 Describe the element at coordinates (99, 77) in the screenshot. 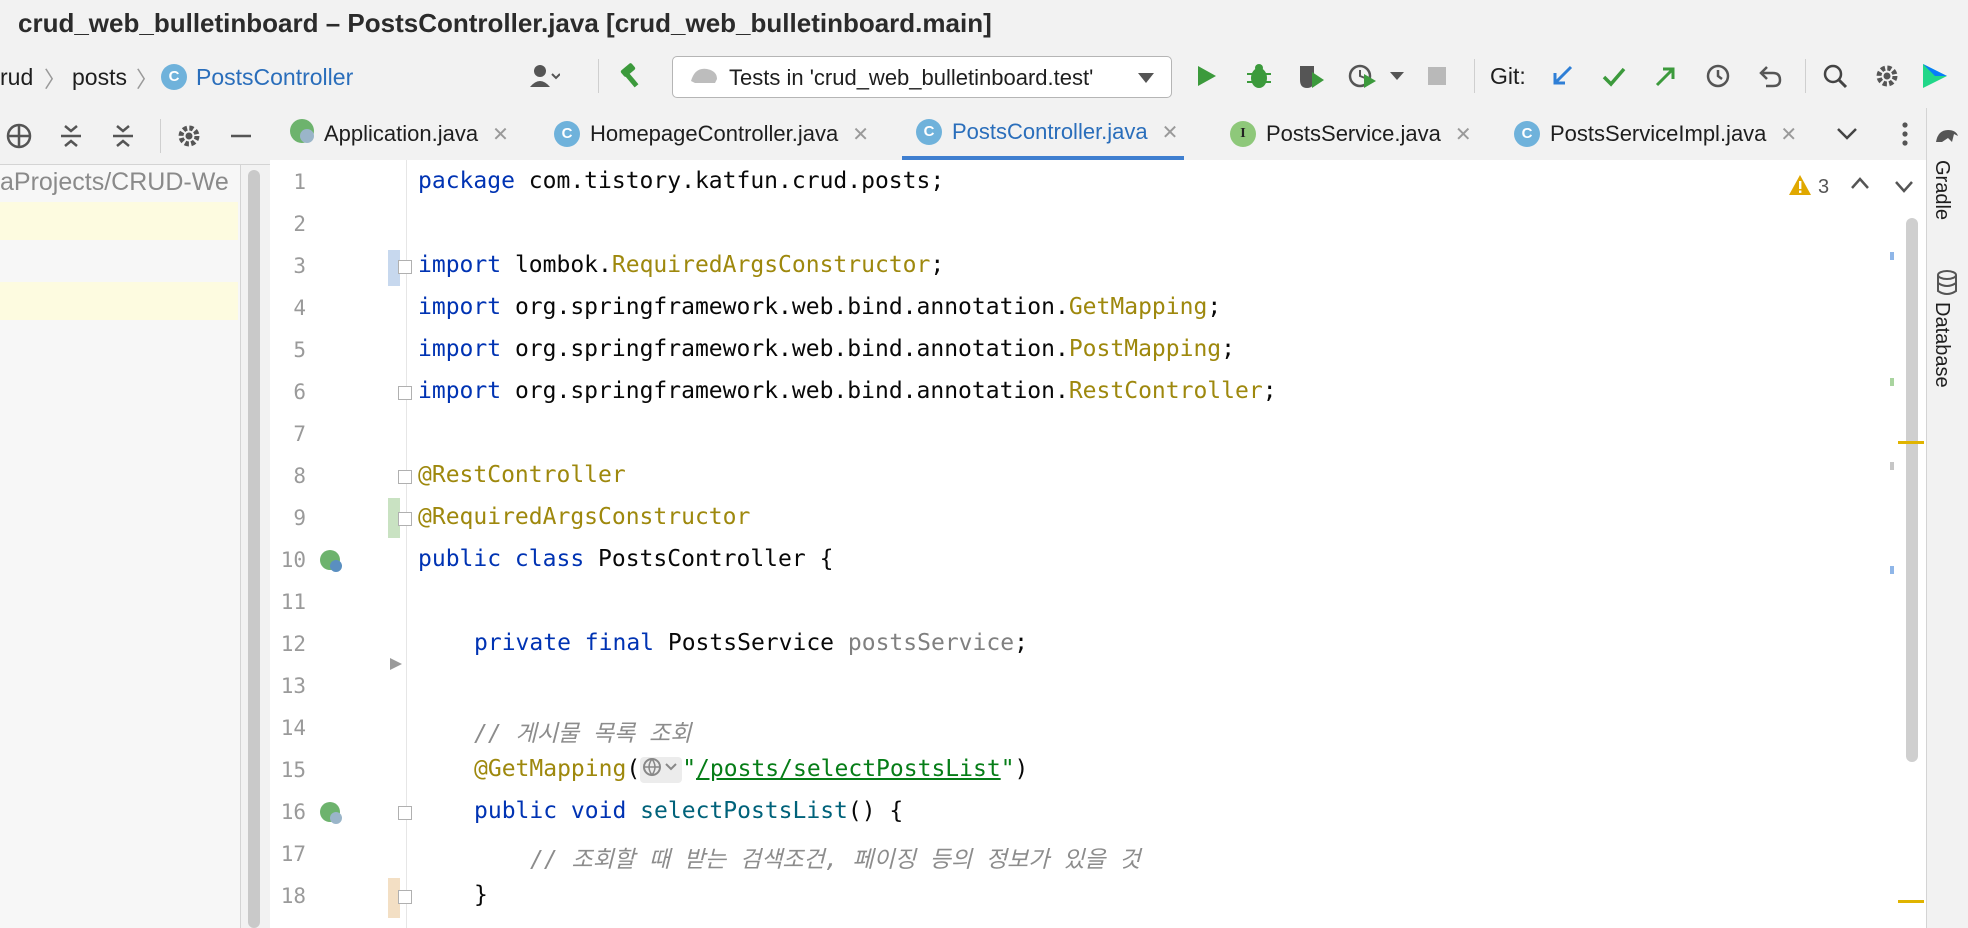

I see `breadcrumb-item-posts: posts` at that location.